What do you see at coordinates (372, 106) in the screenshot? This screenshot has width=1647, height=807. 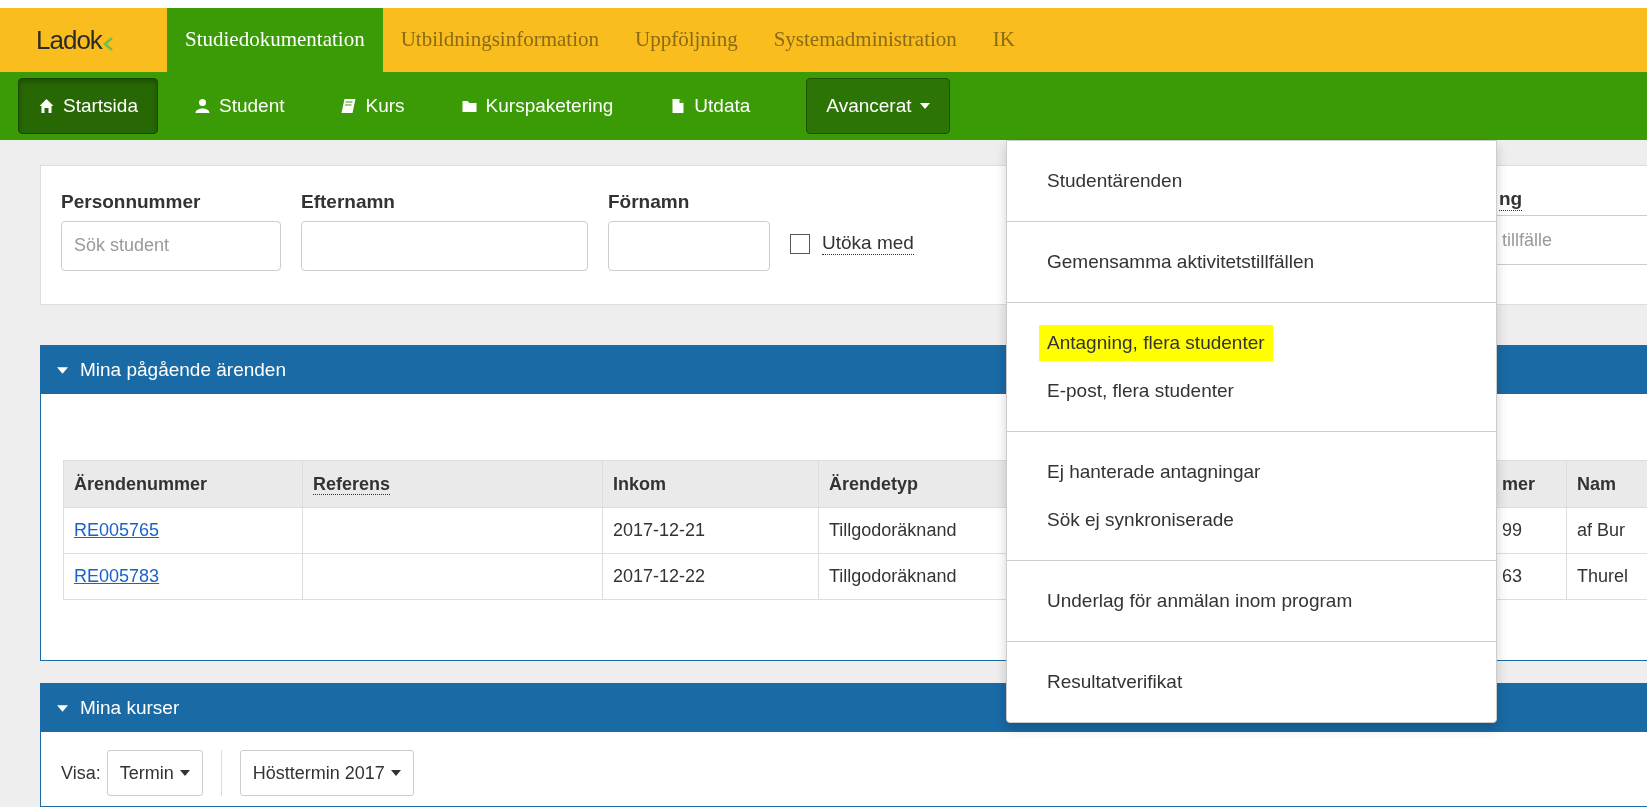 I see `nav-button: Kurs` at bounding box center [372, 106].